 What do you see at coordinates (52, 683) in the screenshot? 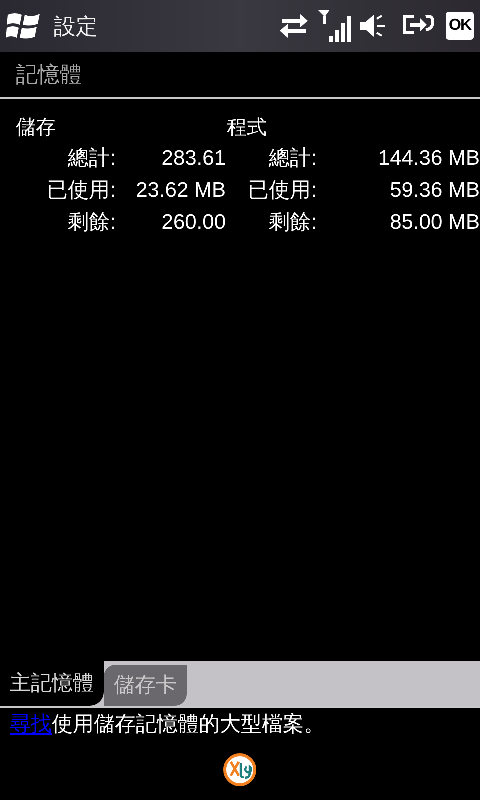
I see `tab: 主記憶體` at bounding box center [52, 683].